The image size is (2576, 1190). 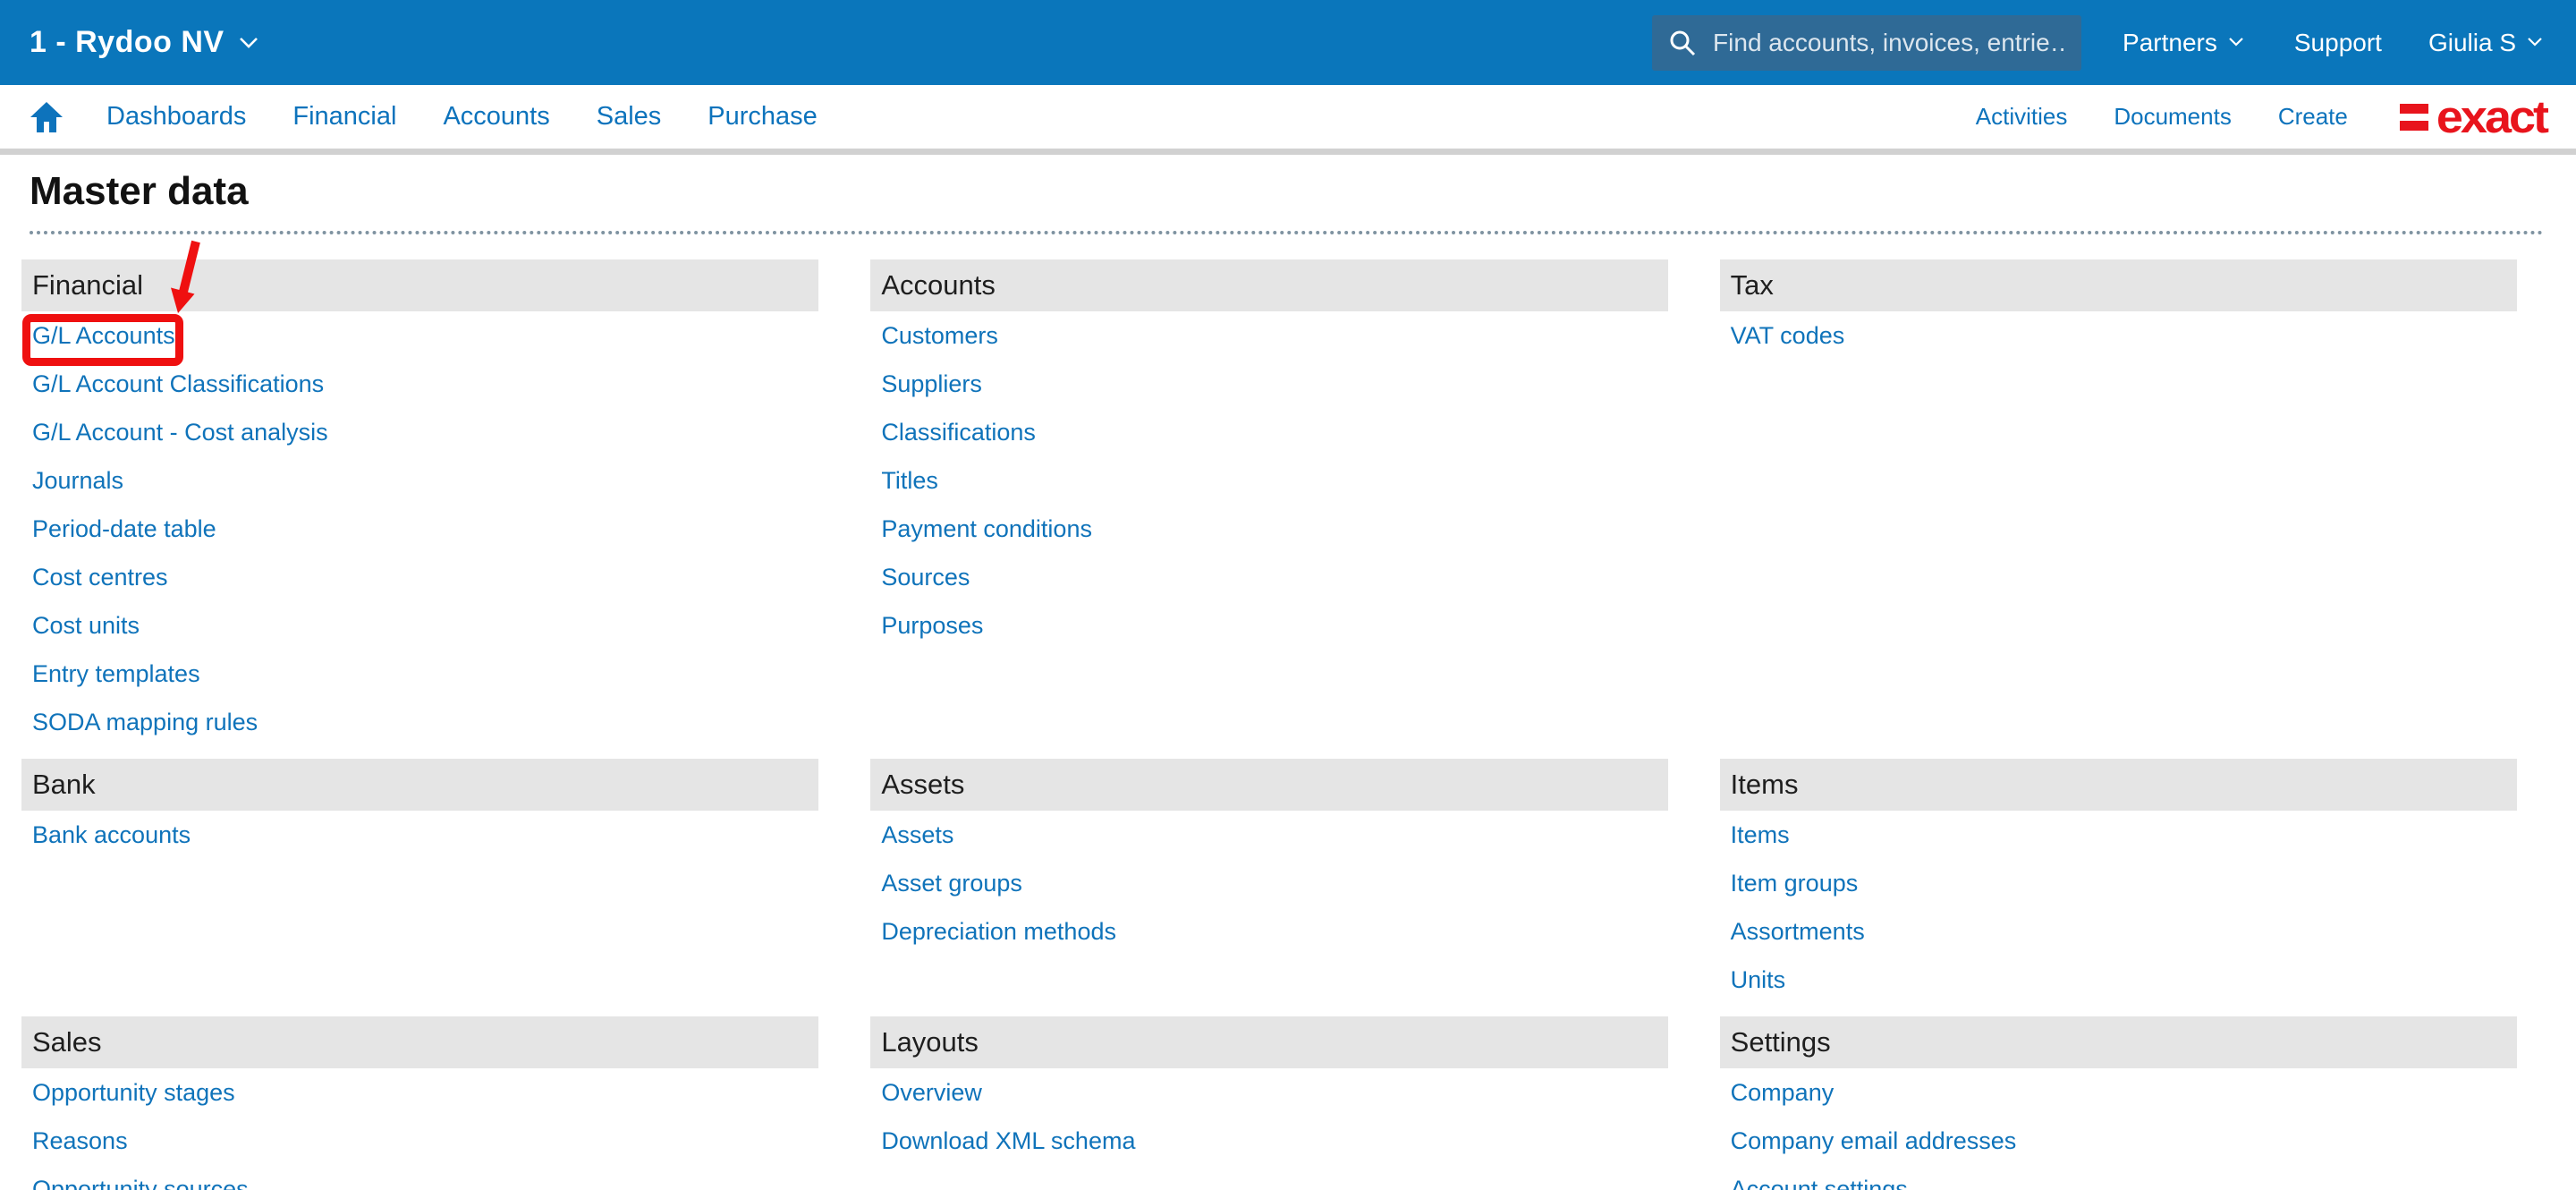 I want to click on nav-right-links: Activities Documents Create, so click(x=2162, y=117).